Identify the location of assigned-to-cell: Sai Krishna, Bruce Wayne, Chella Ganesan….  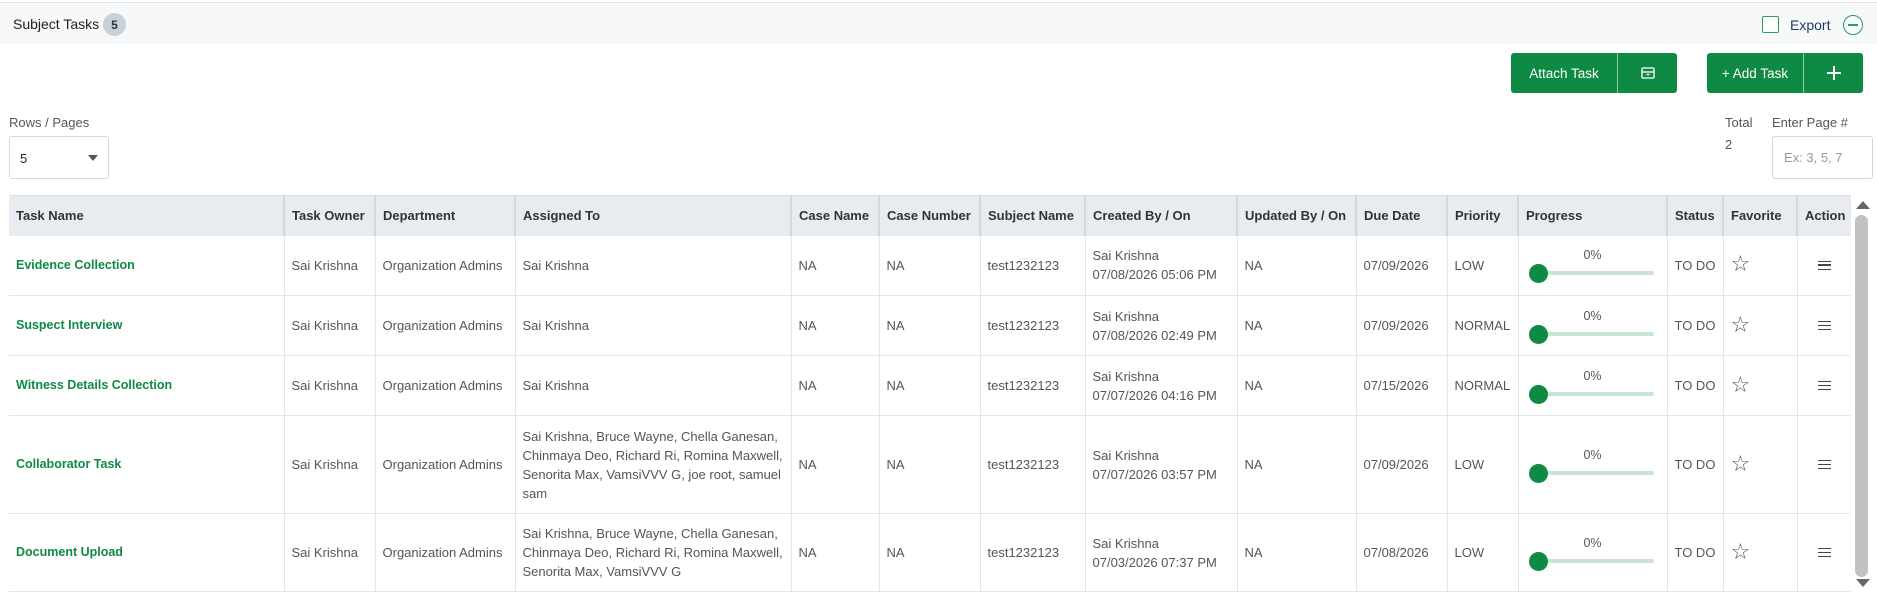
(653, 552).